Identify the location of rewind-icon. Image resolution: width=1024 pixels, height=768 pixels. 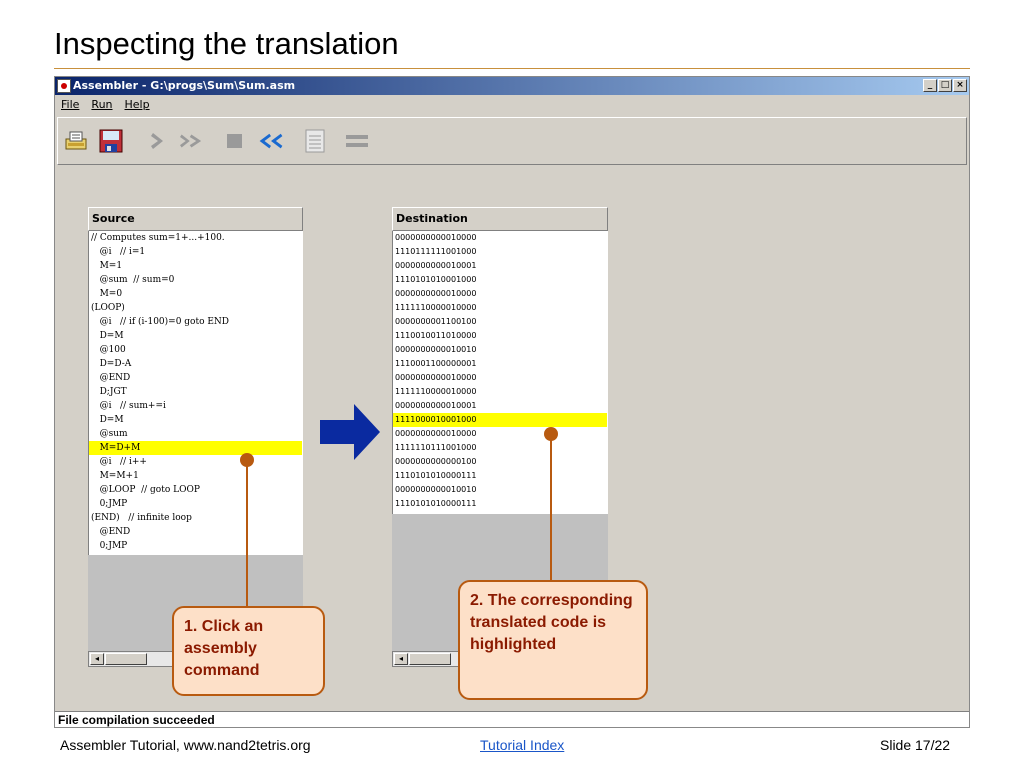
(271, 141).